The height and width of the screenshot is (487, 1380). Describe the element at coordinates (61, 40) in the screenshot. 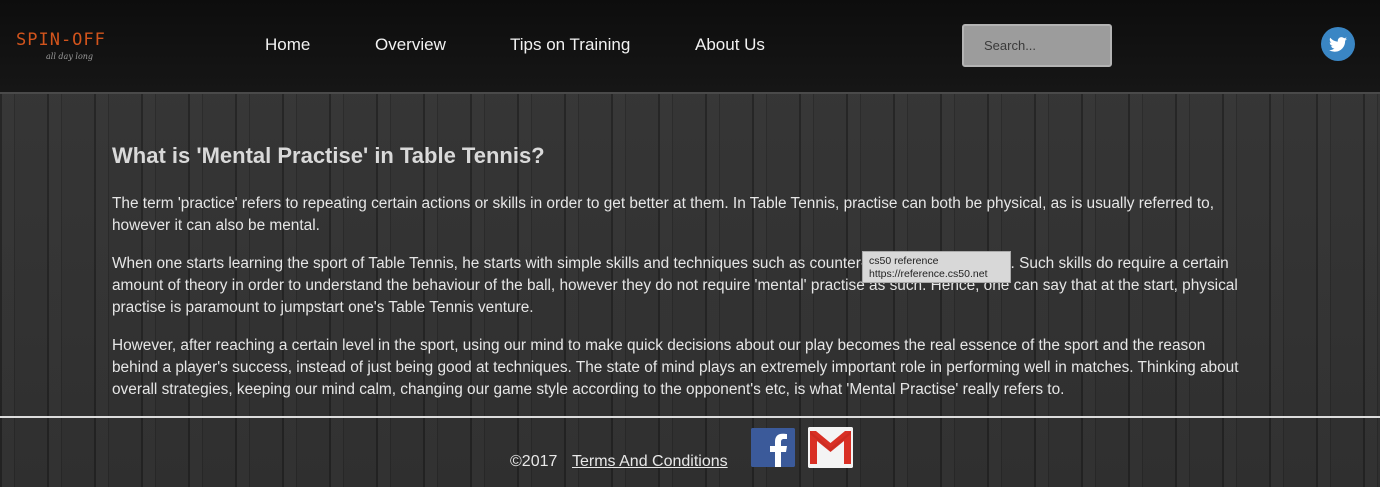

I see `logo-title: SPIN-OFF` at that location.